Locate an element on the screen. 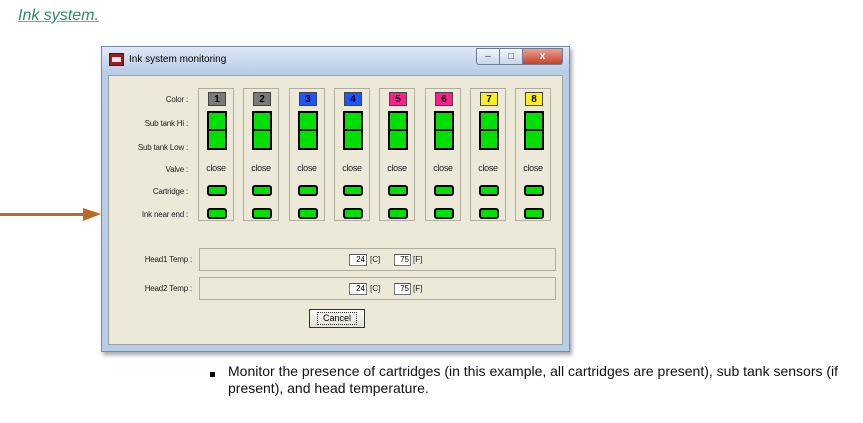 The image size is (863, 423). channel-column: 5 close is located at coordinates (397, 154).